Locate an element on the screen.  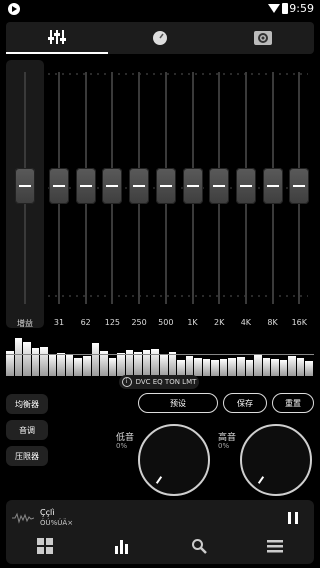
equalizer-bars-icon is located at coordinates (121, 547).